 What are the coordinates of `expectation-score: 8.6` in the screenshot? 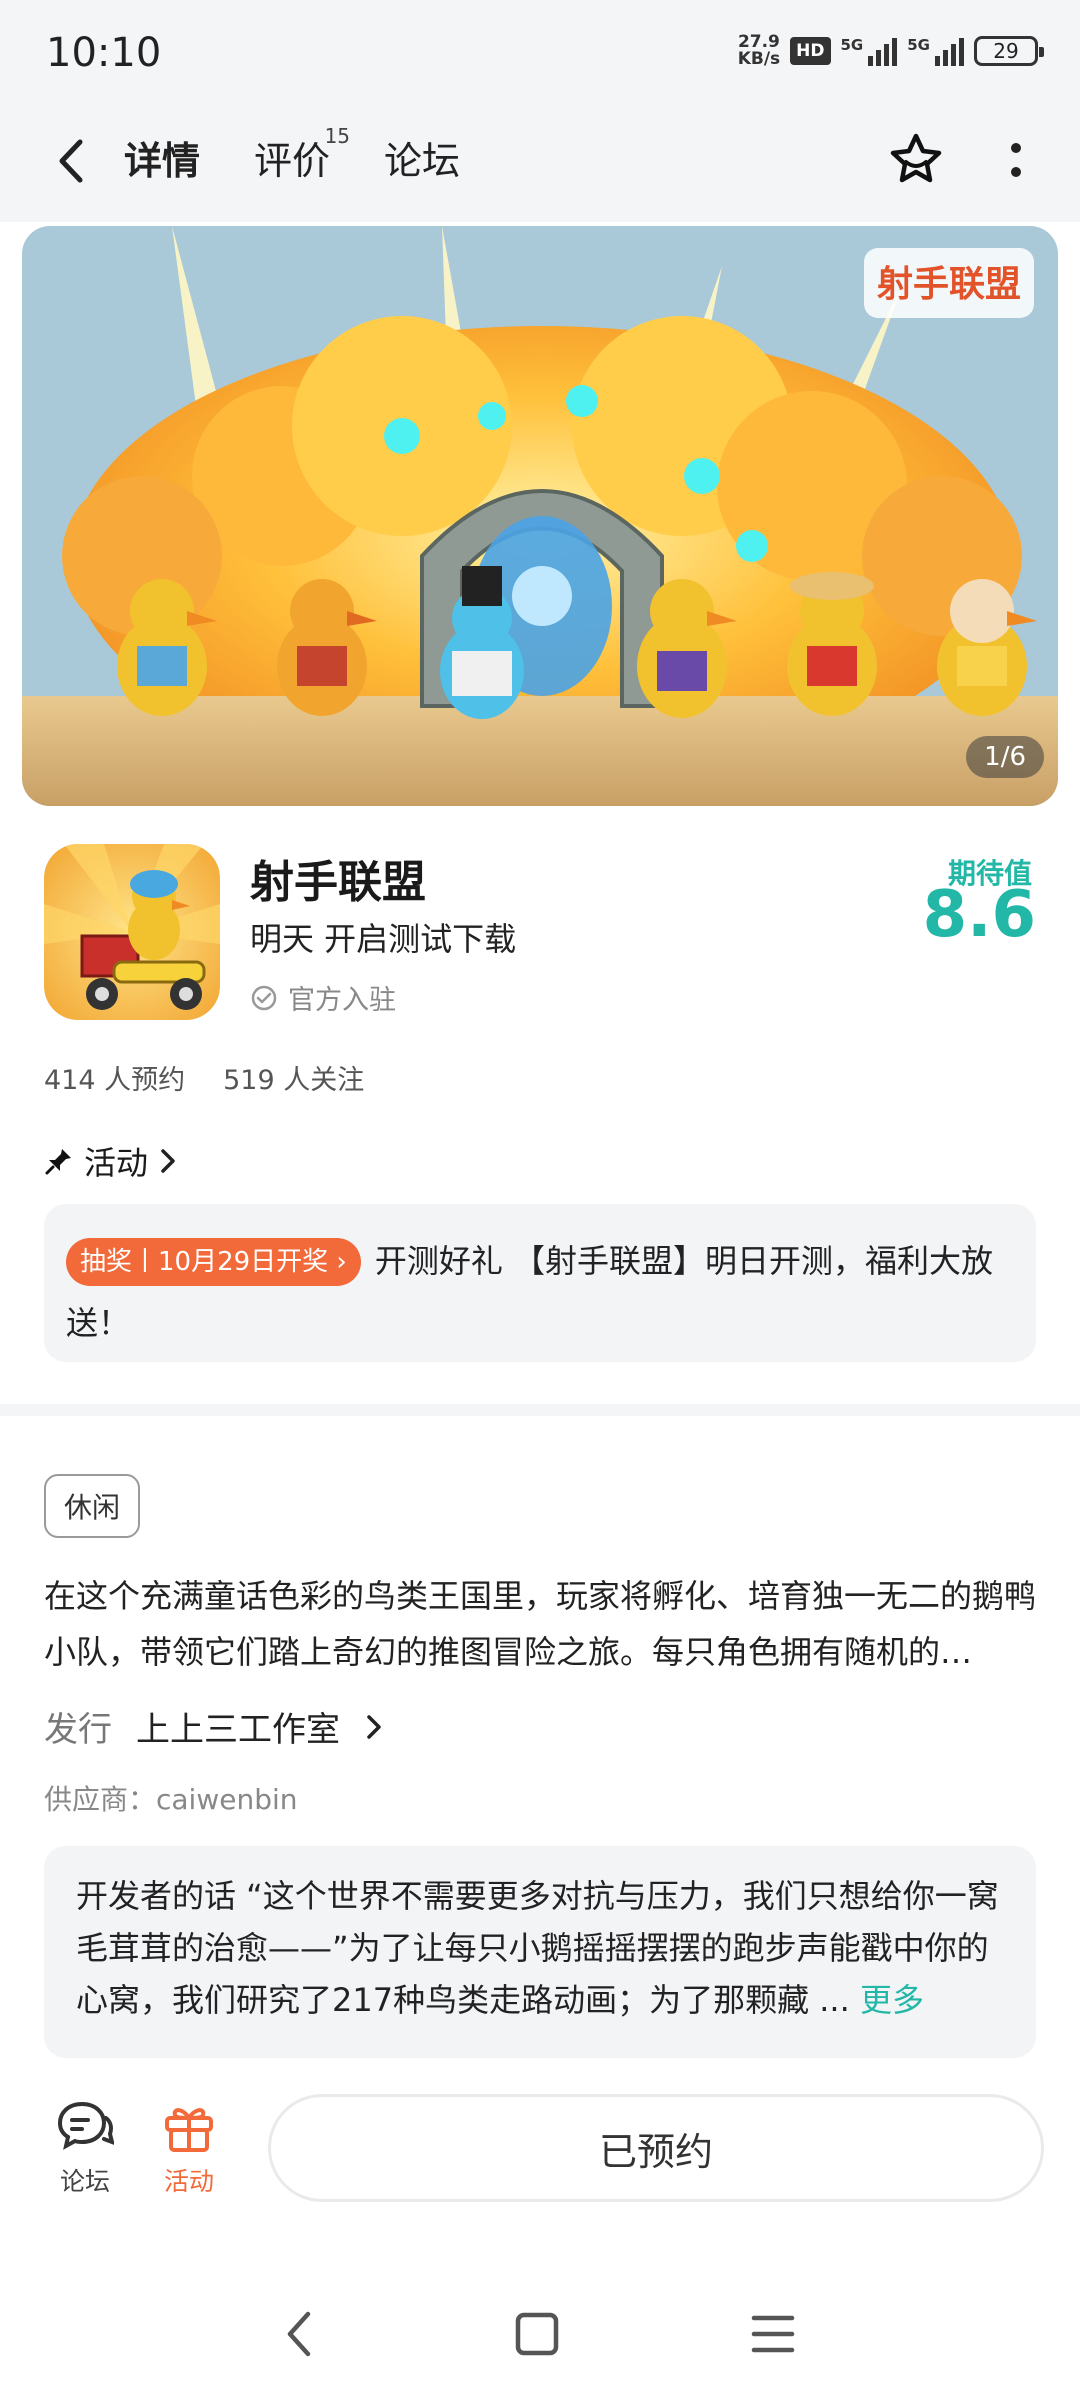 It's located at (979, 915).